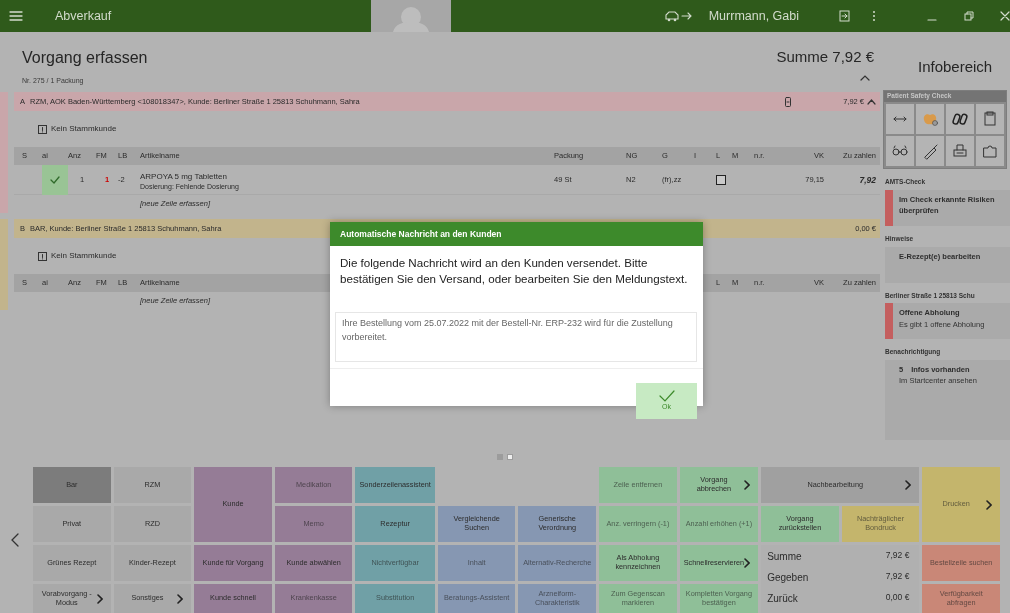 The image size is (1010, 613). Describe the element at coordinates (825, 57) in the screenshot. I see `total-sum: Summe 7,92 €` at that location.